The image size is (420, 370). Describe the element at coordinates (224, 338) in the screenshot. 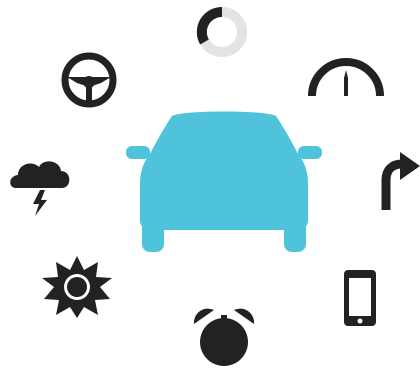

I see `alarm-clock-icon` at that location.